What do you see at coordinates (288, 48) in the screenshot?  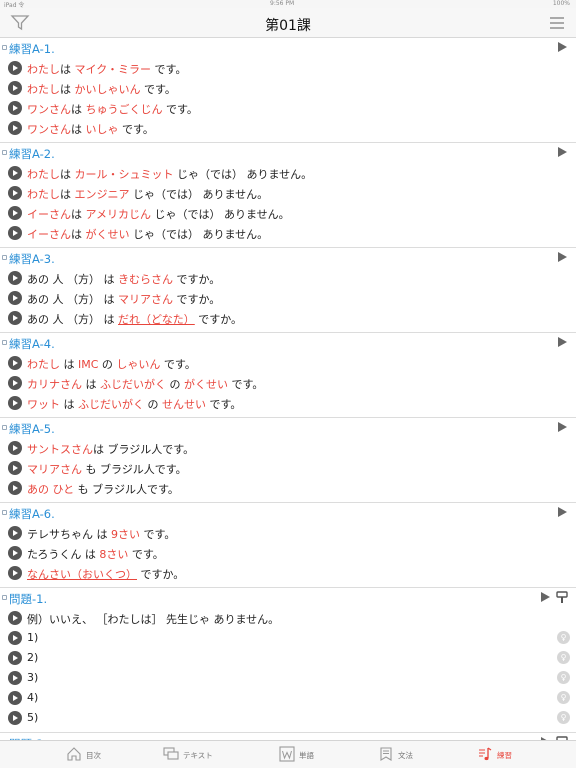 I see `section-header: 練習A-1.` at bounding box center [288, 48].